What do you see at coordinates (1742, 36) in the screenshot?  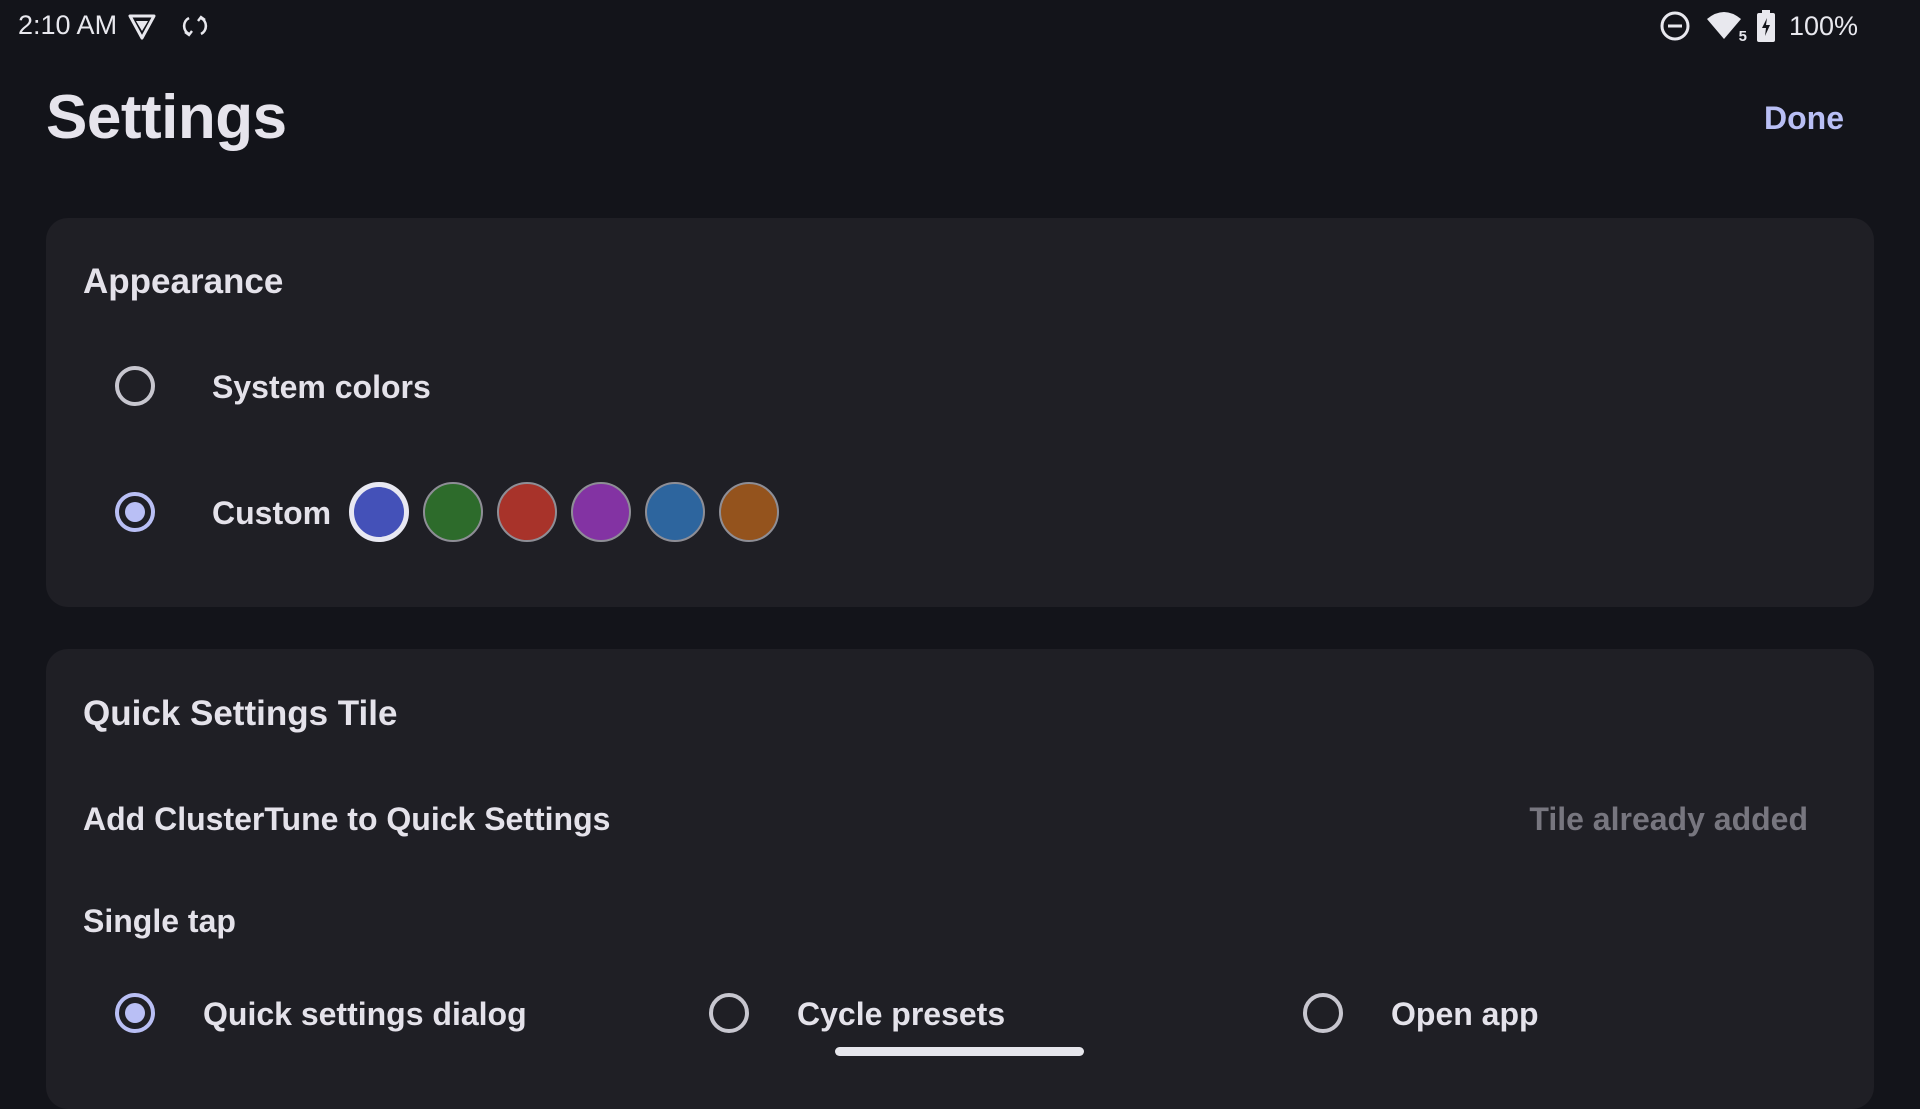 I see `wifi-badge: 5` at bounding box center [1742, 36].